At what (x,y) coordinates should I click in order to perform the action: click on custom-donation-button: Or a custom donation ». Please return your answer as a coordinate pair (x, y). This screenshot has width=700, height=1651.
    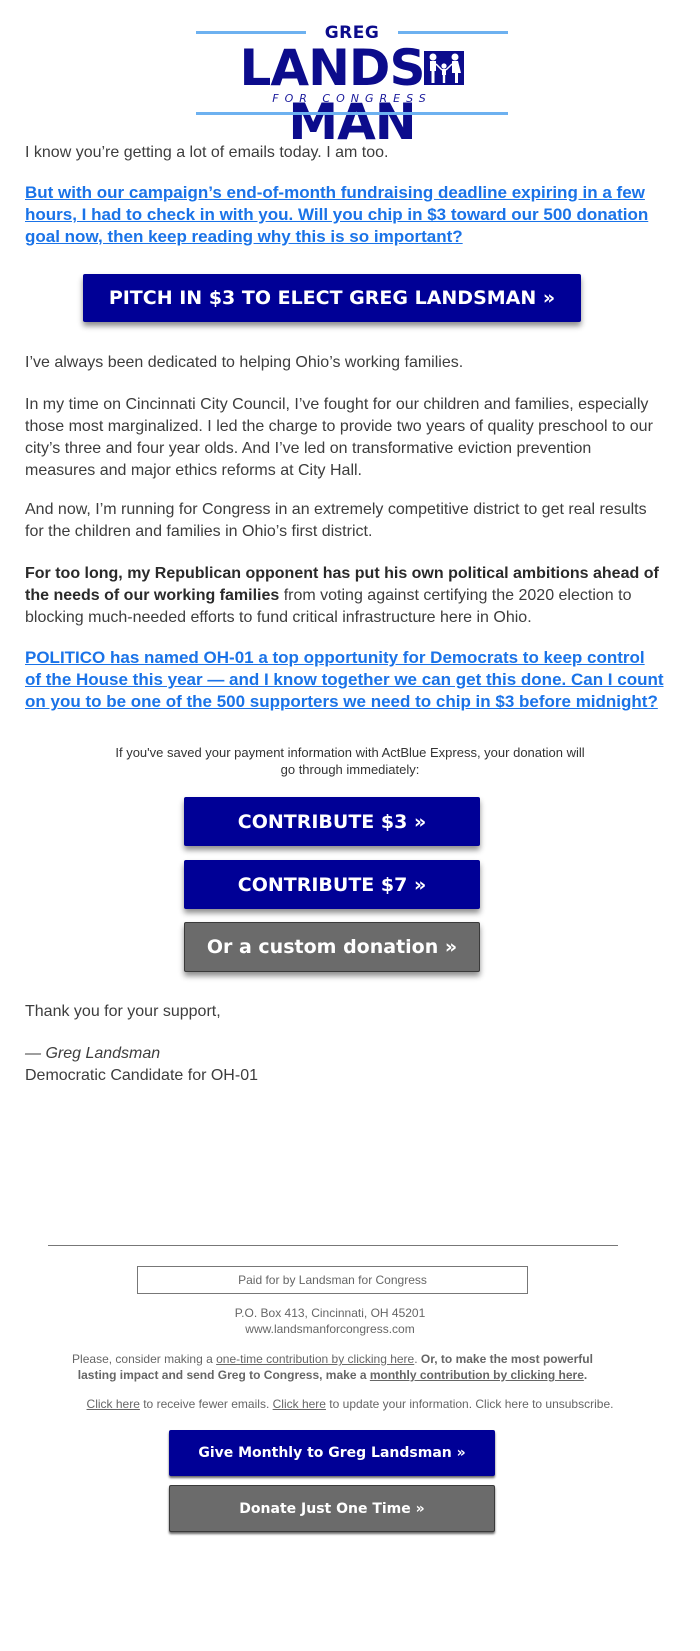
    Looking at the image, I should click on (332, 947).